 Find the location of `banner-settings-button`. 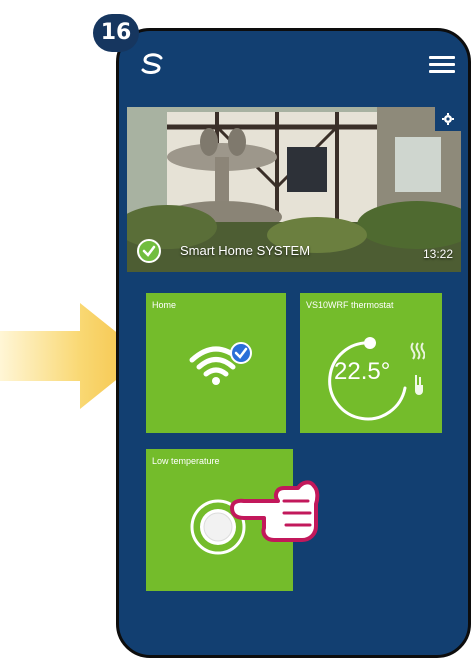

banner-settings-button is located at coordinates (448, 119).